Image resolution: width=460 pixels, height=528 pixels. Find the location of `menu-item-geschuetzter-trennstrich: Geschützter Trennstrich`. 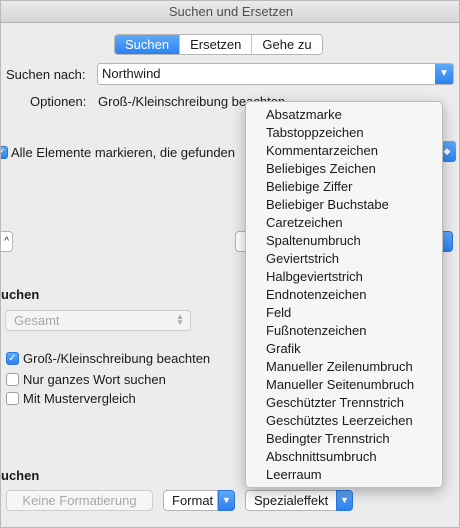

menu-item-geschuetzter-trennstrich: Geschützter Trennstrich is located at coordinates (344, 403).